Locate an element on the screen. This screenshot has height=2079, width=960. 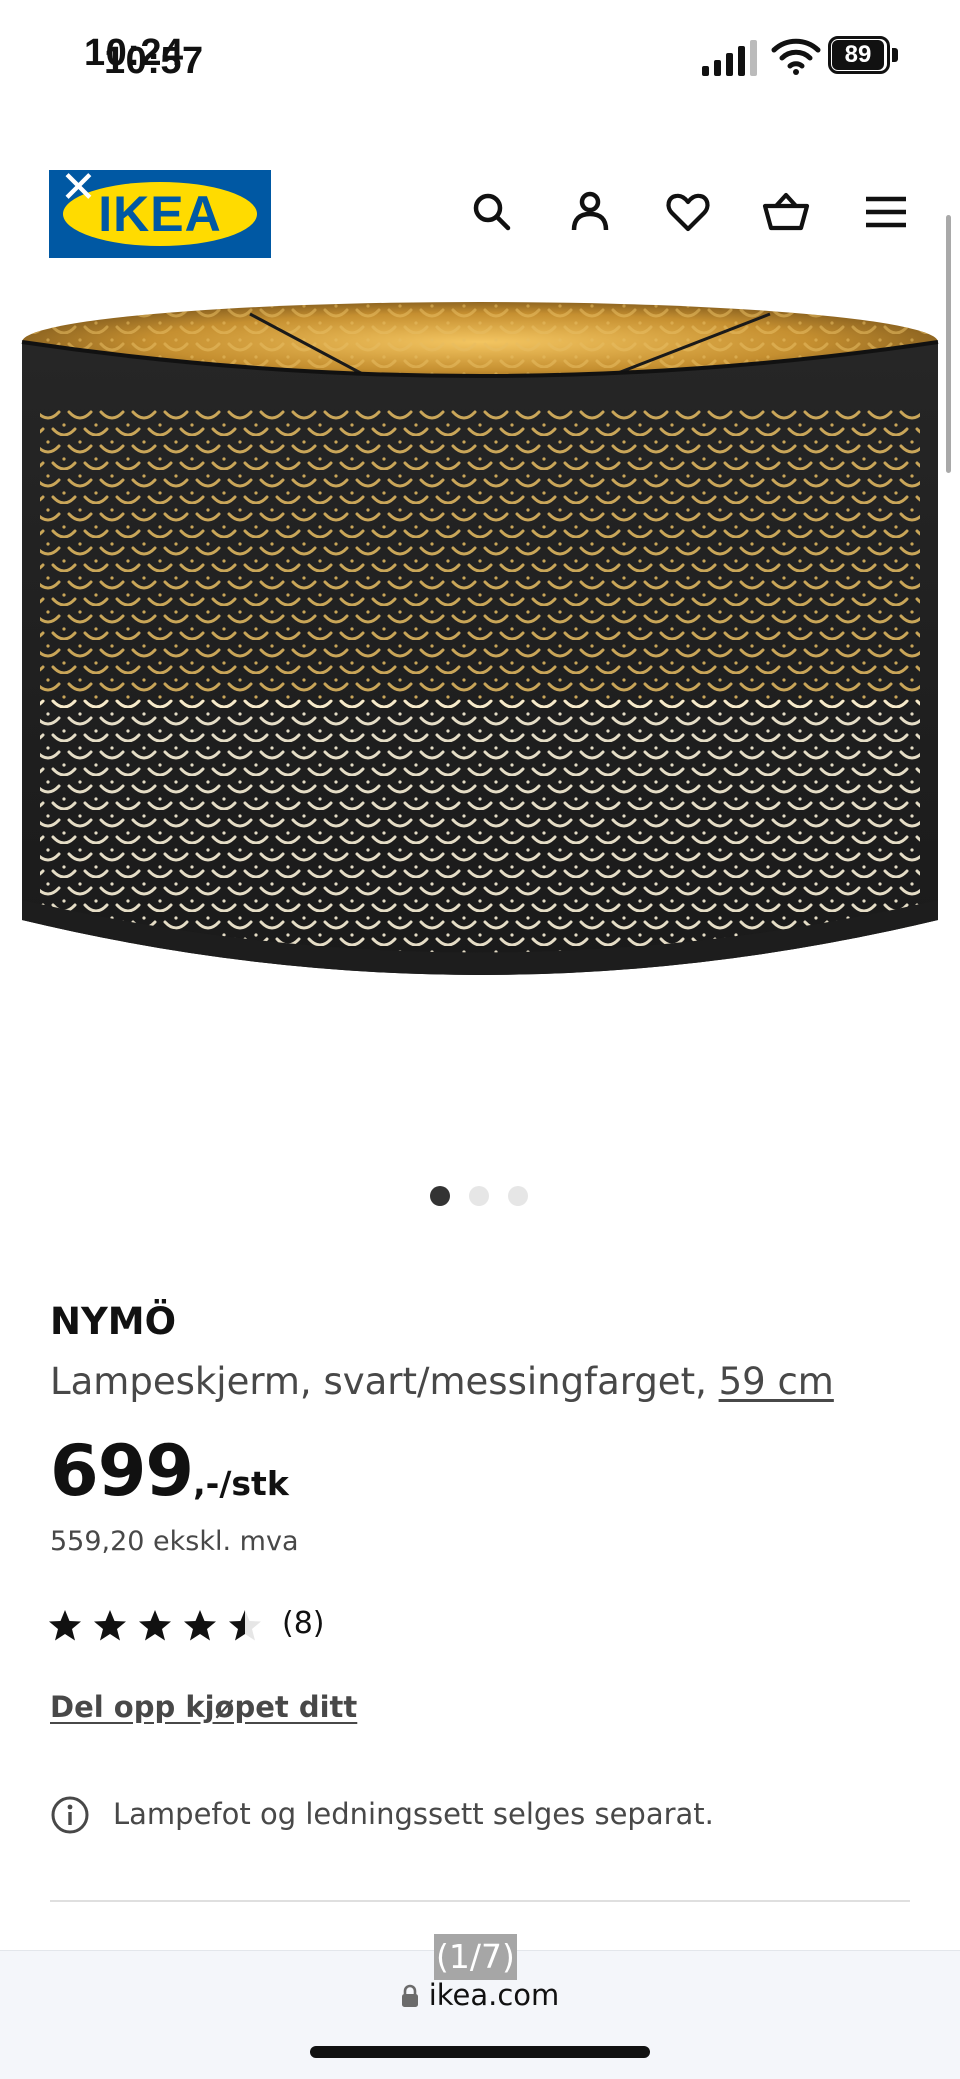
battery-icon: 89 is located at coordinates (865, 56).